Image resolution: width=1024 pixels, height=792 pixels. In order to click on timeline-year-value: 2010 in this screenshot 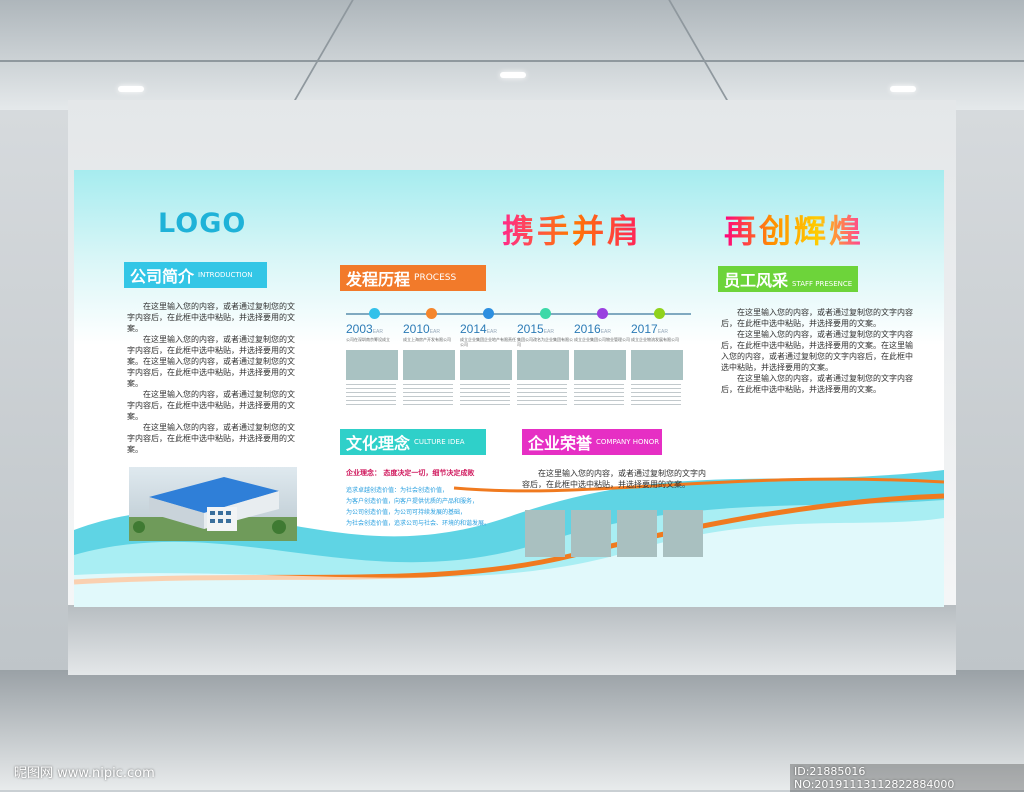, I will do `click(416, 329)`.